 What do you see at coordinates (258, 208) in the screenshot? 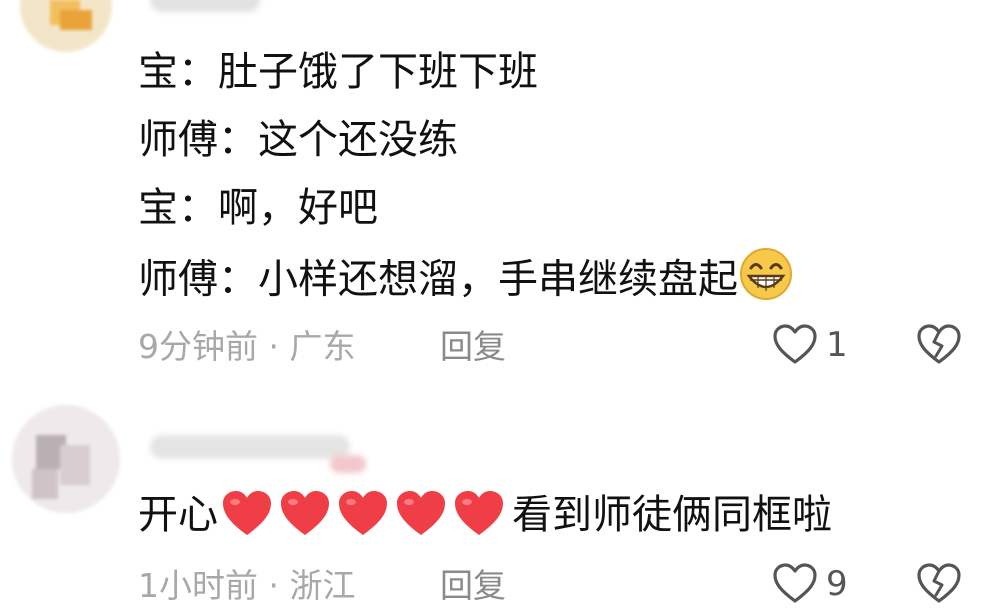
I see `comment-line: 宝：啊，好吧` at bounding box center [258, 208].